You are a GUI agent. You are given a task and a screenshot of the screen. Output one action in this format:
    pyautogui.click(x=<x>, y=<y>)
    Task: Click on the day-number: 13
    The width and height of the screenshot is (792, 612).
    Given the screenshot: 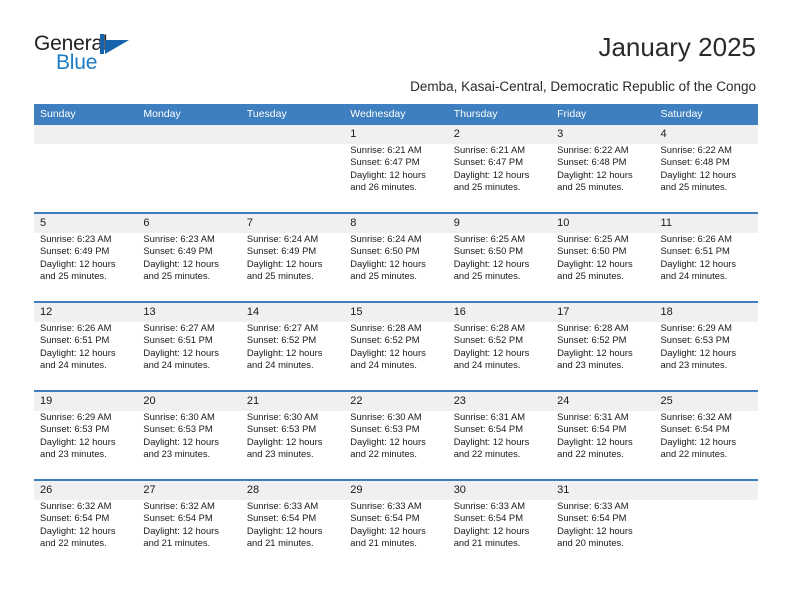 What is the action you would take?
    pyautogui.click(x=188, y=312)
    